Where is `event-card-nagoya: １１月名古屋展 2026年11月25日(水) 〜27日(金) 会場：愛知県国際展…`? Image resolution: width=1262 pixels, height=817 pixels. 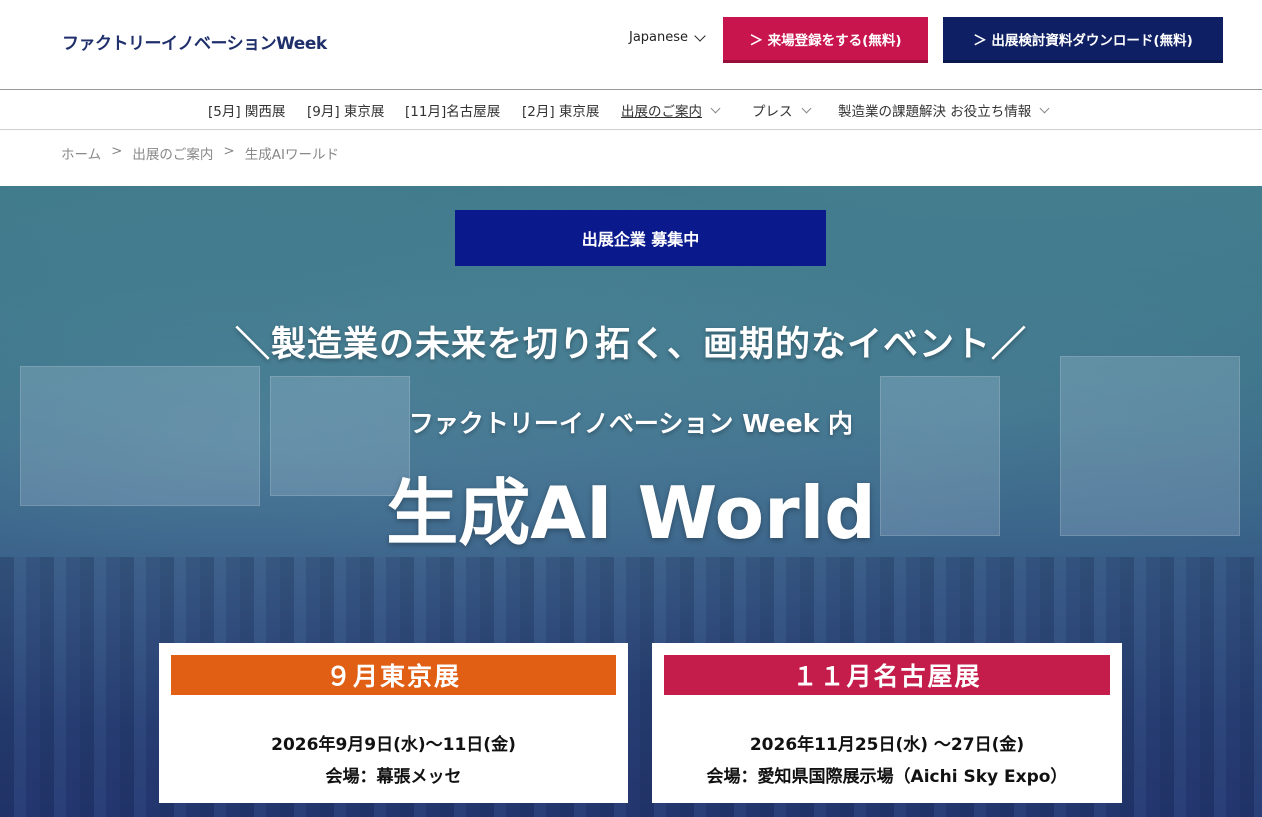 event-card-nagoya: １１月名古屋展 2026年11月25日(水) 〜27日(金) 会場：愛知県国際展… is located at coordinates (887, 723).